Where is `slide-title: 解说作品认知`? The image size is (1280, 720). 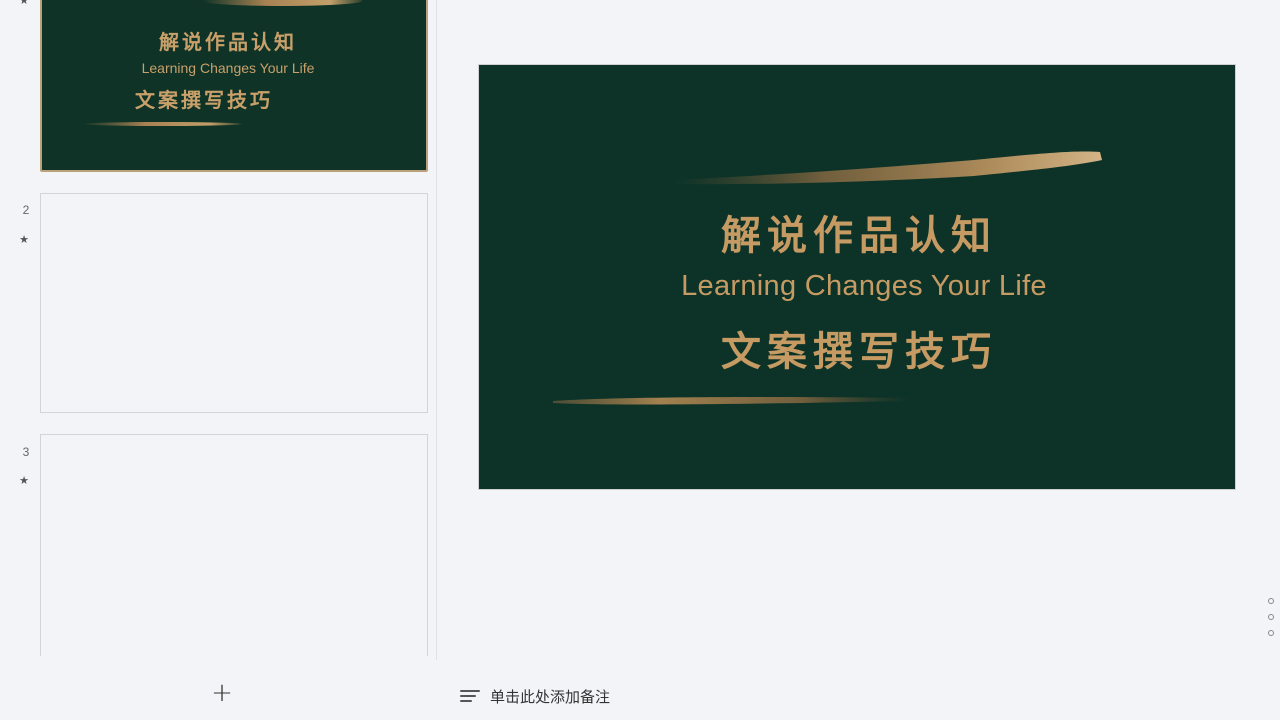
slide-title: 解说作品认知 is located at coordinates (859, 232).